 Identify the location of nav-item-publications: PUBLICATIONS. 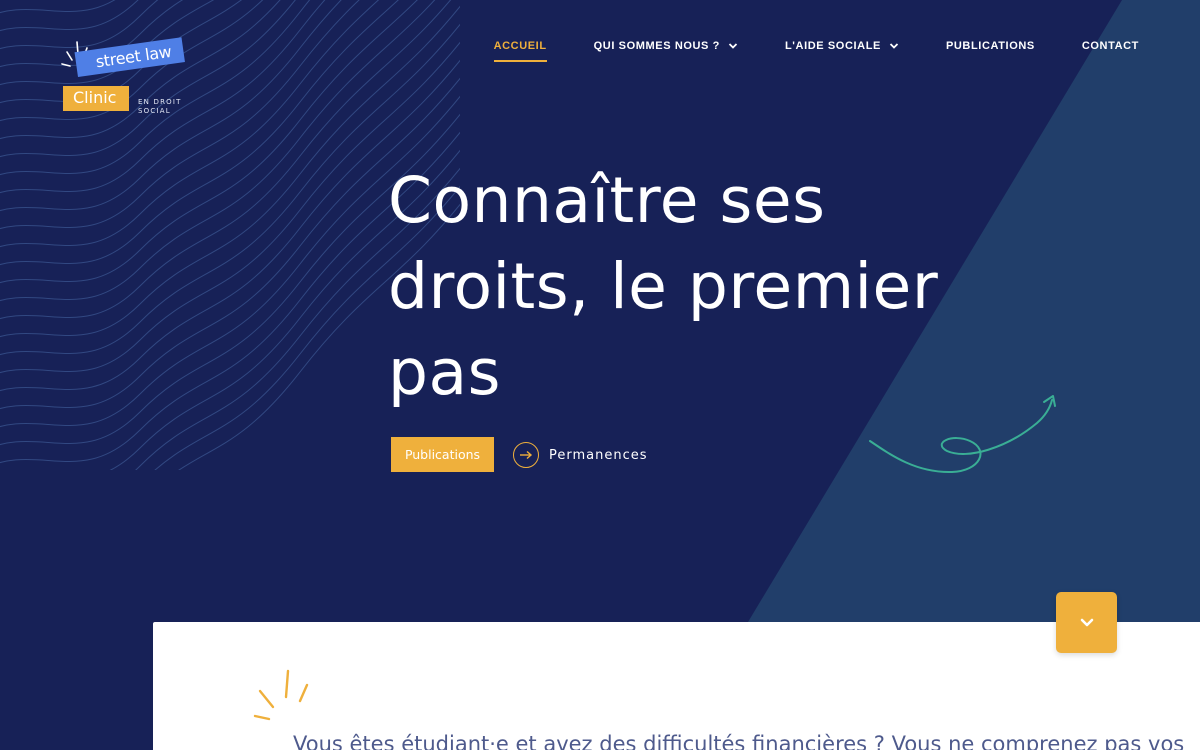
(990, 46).